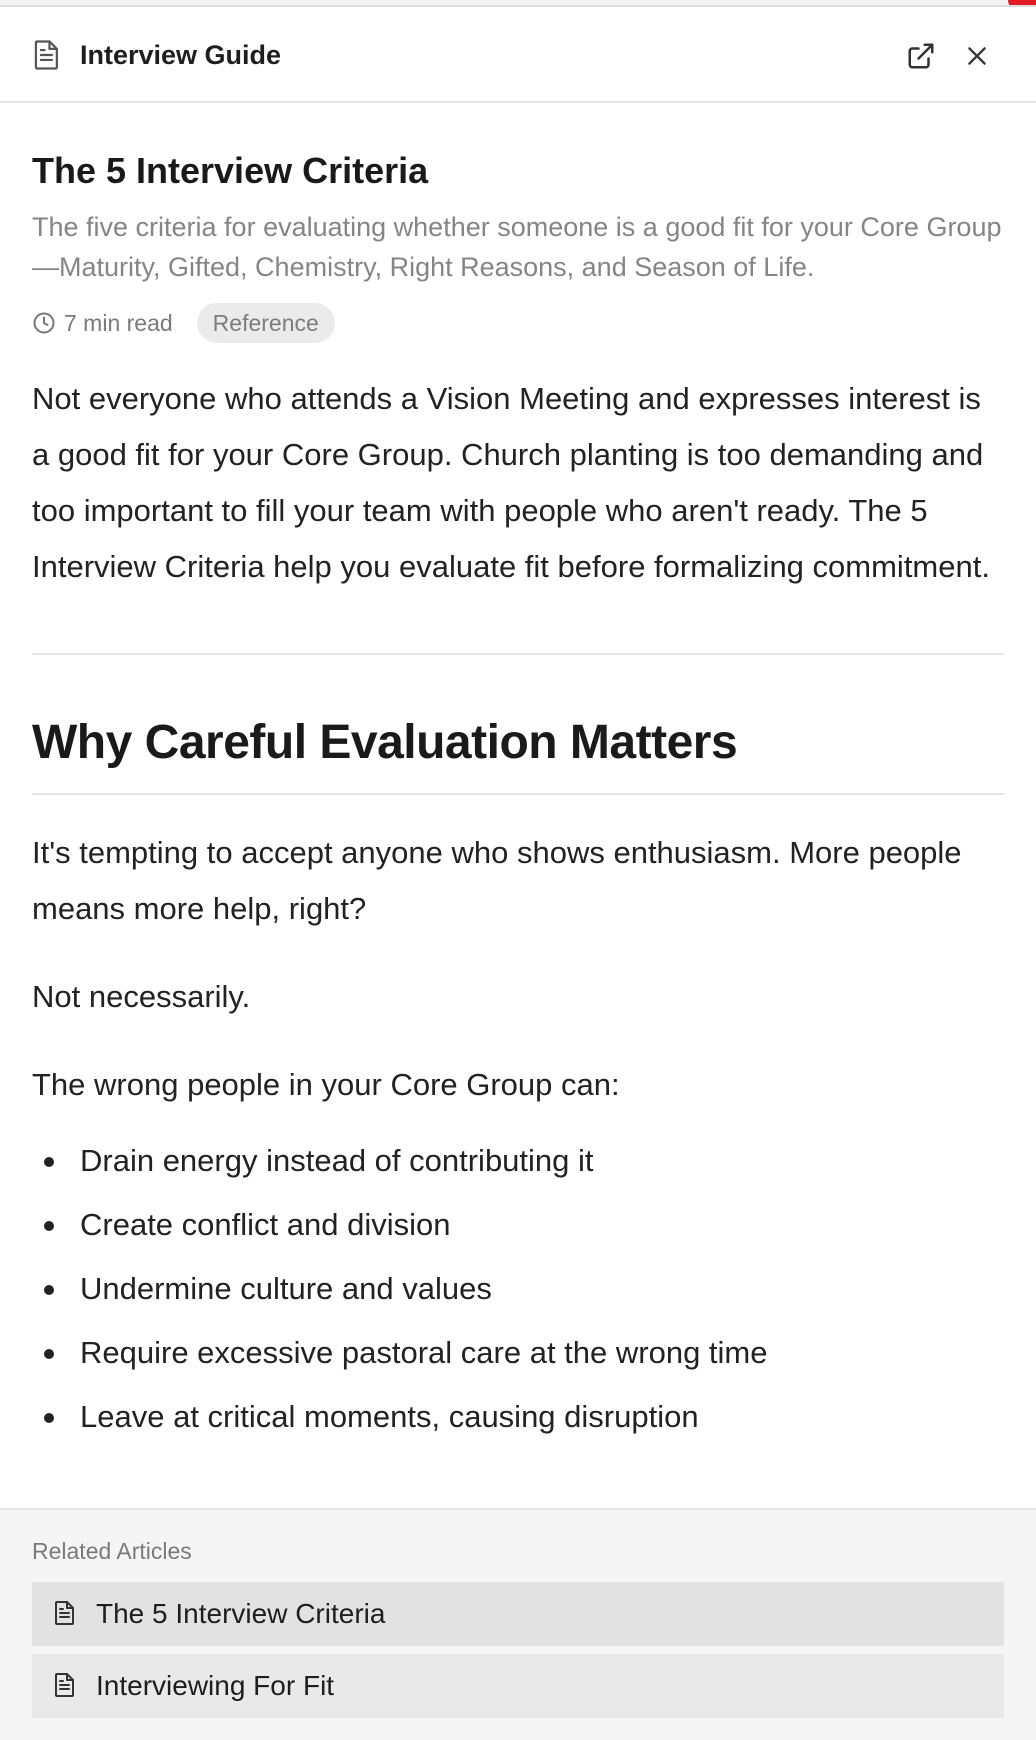  I want to click on related-article-title: The 5 Interview Criteria, so click(241, 1613).